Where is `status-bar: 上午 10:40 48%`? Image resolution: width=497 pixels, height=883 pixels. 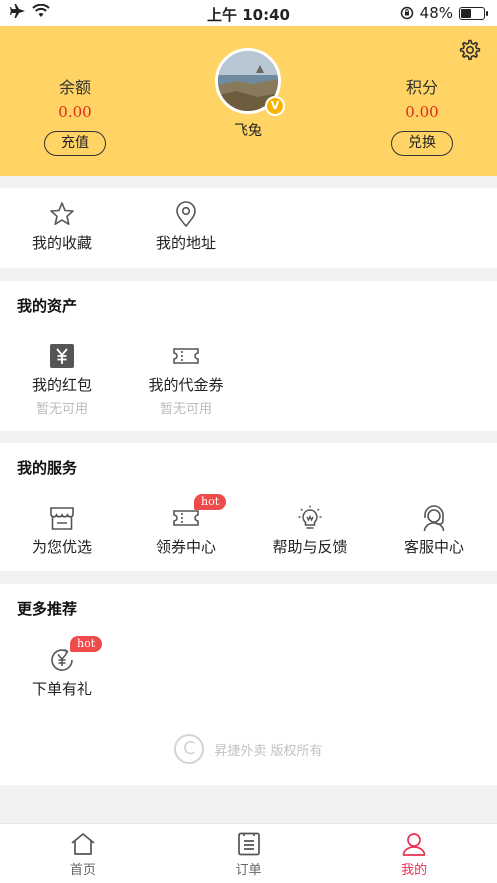 status-bar: 上午 10:40 48% is located at coordinates (248, 13).